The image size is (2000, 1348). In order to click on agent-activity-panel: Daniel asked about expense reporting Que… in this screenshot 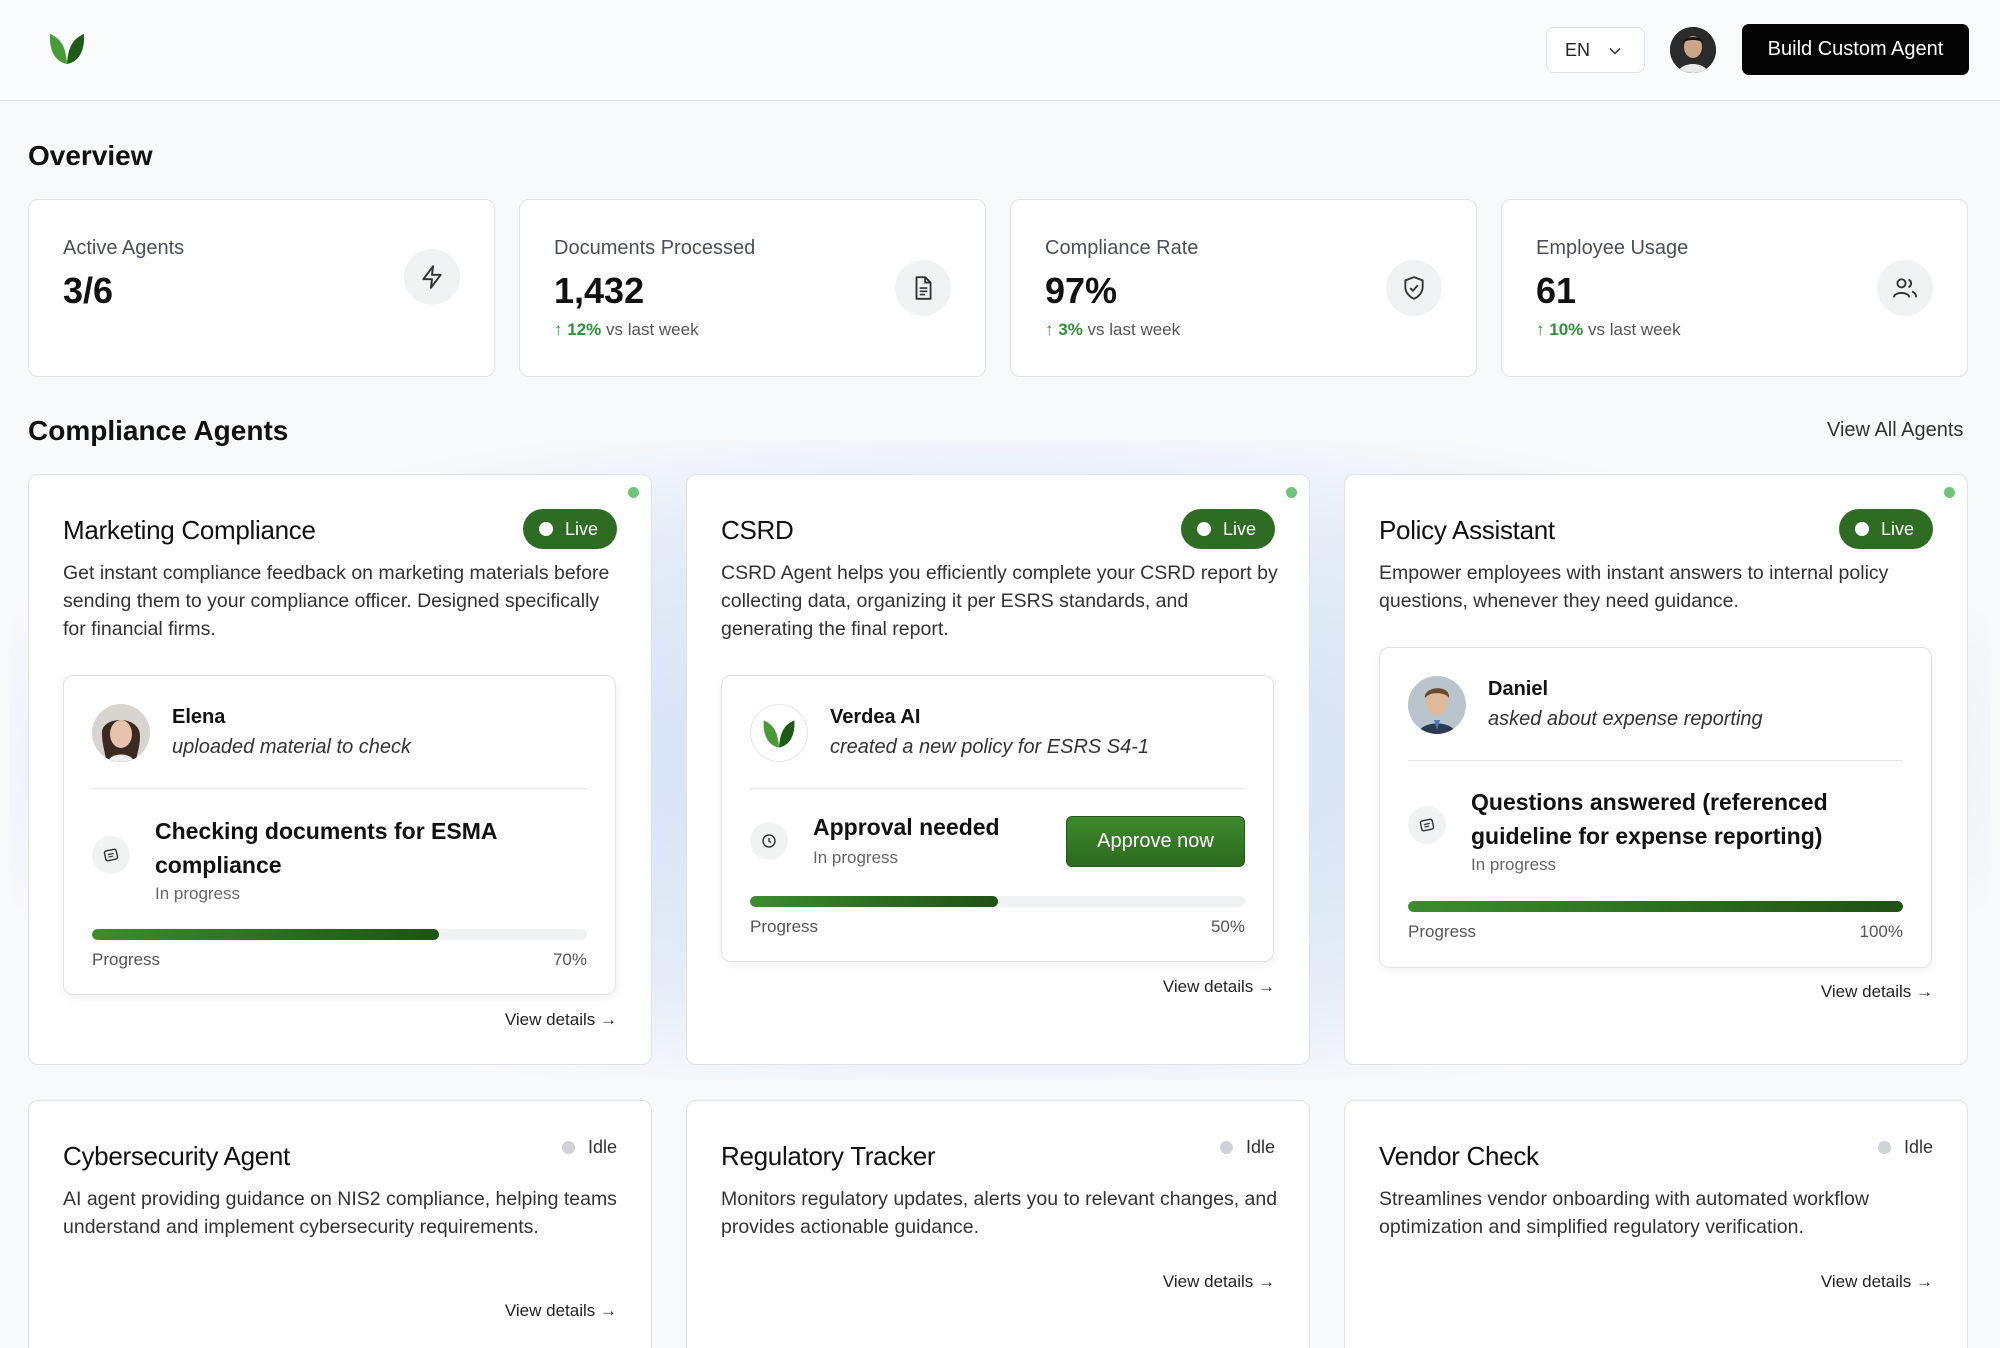, I will do `click(1655, 807)`.